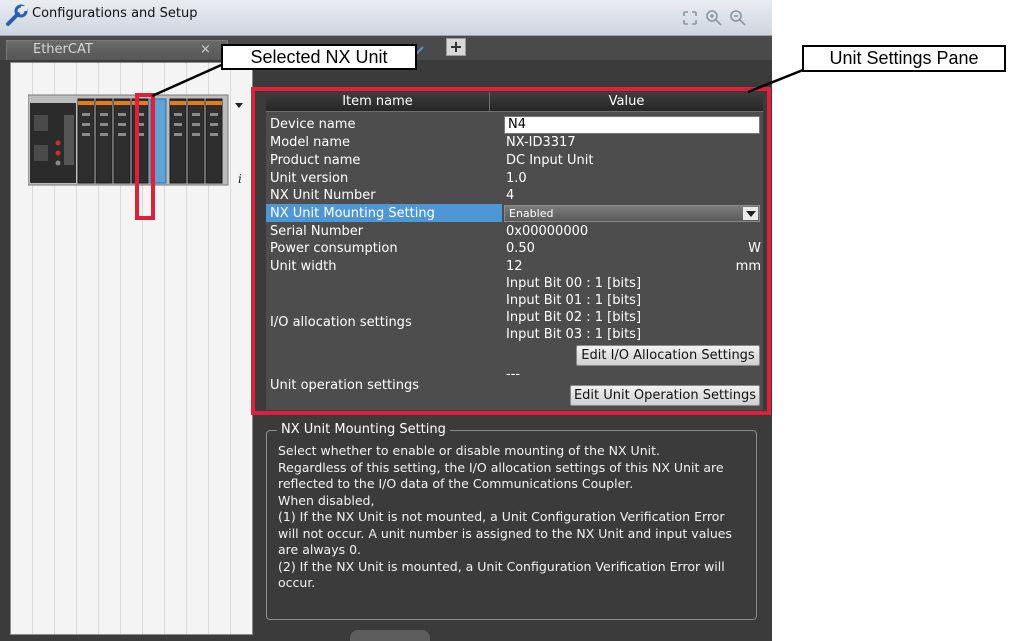 This screenshot has width=1016, height=641. Describe the element at coordinates (145, 156) in the screenshot. I see `selected-unit-highlight` at that location.